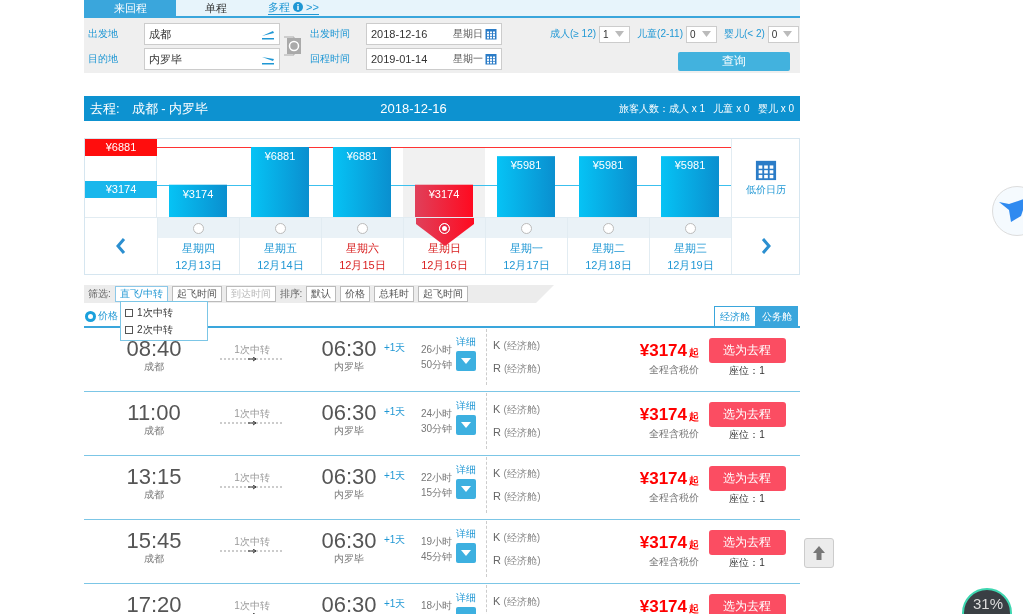 The width and height of the screenshot is (1023, 614). Describe the element at coordinates (527, 246) in the screenshot. I see `date-option: 星期一 12月17日` at that location.